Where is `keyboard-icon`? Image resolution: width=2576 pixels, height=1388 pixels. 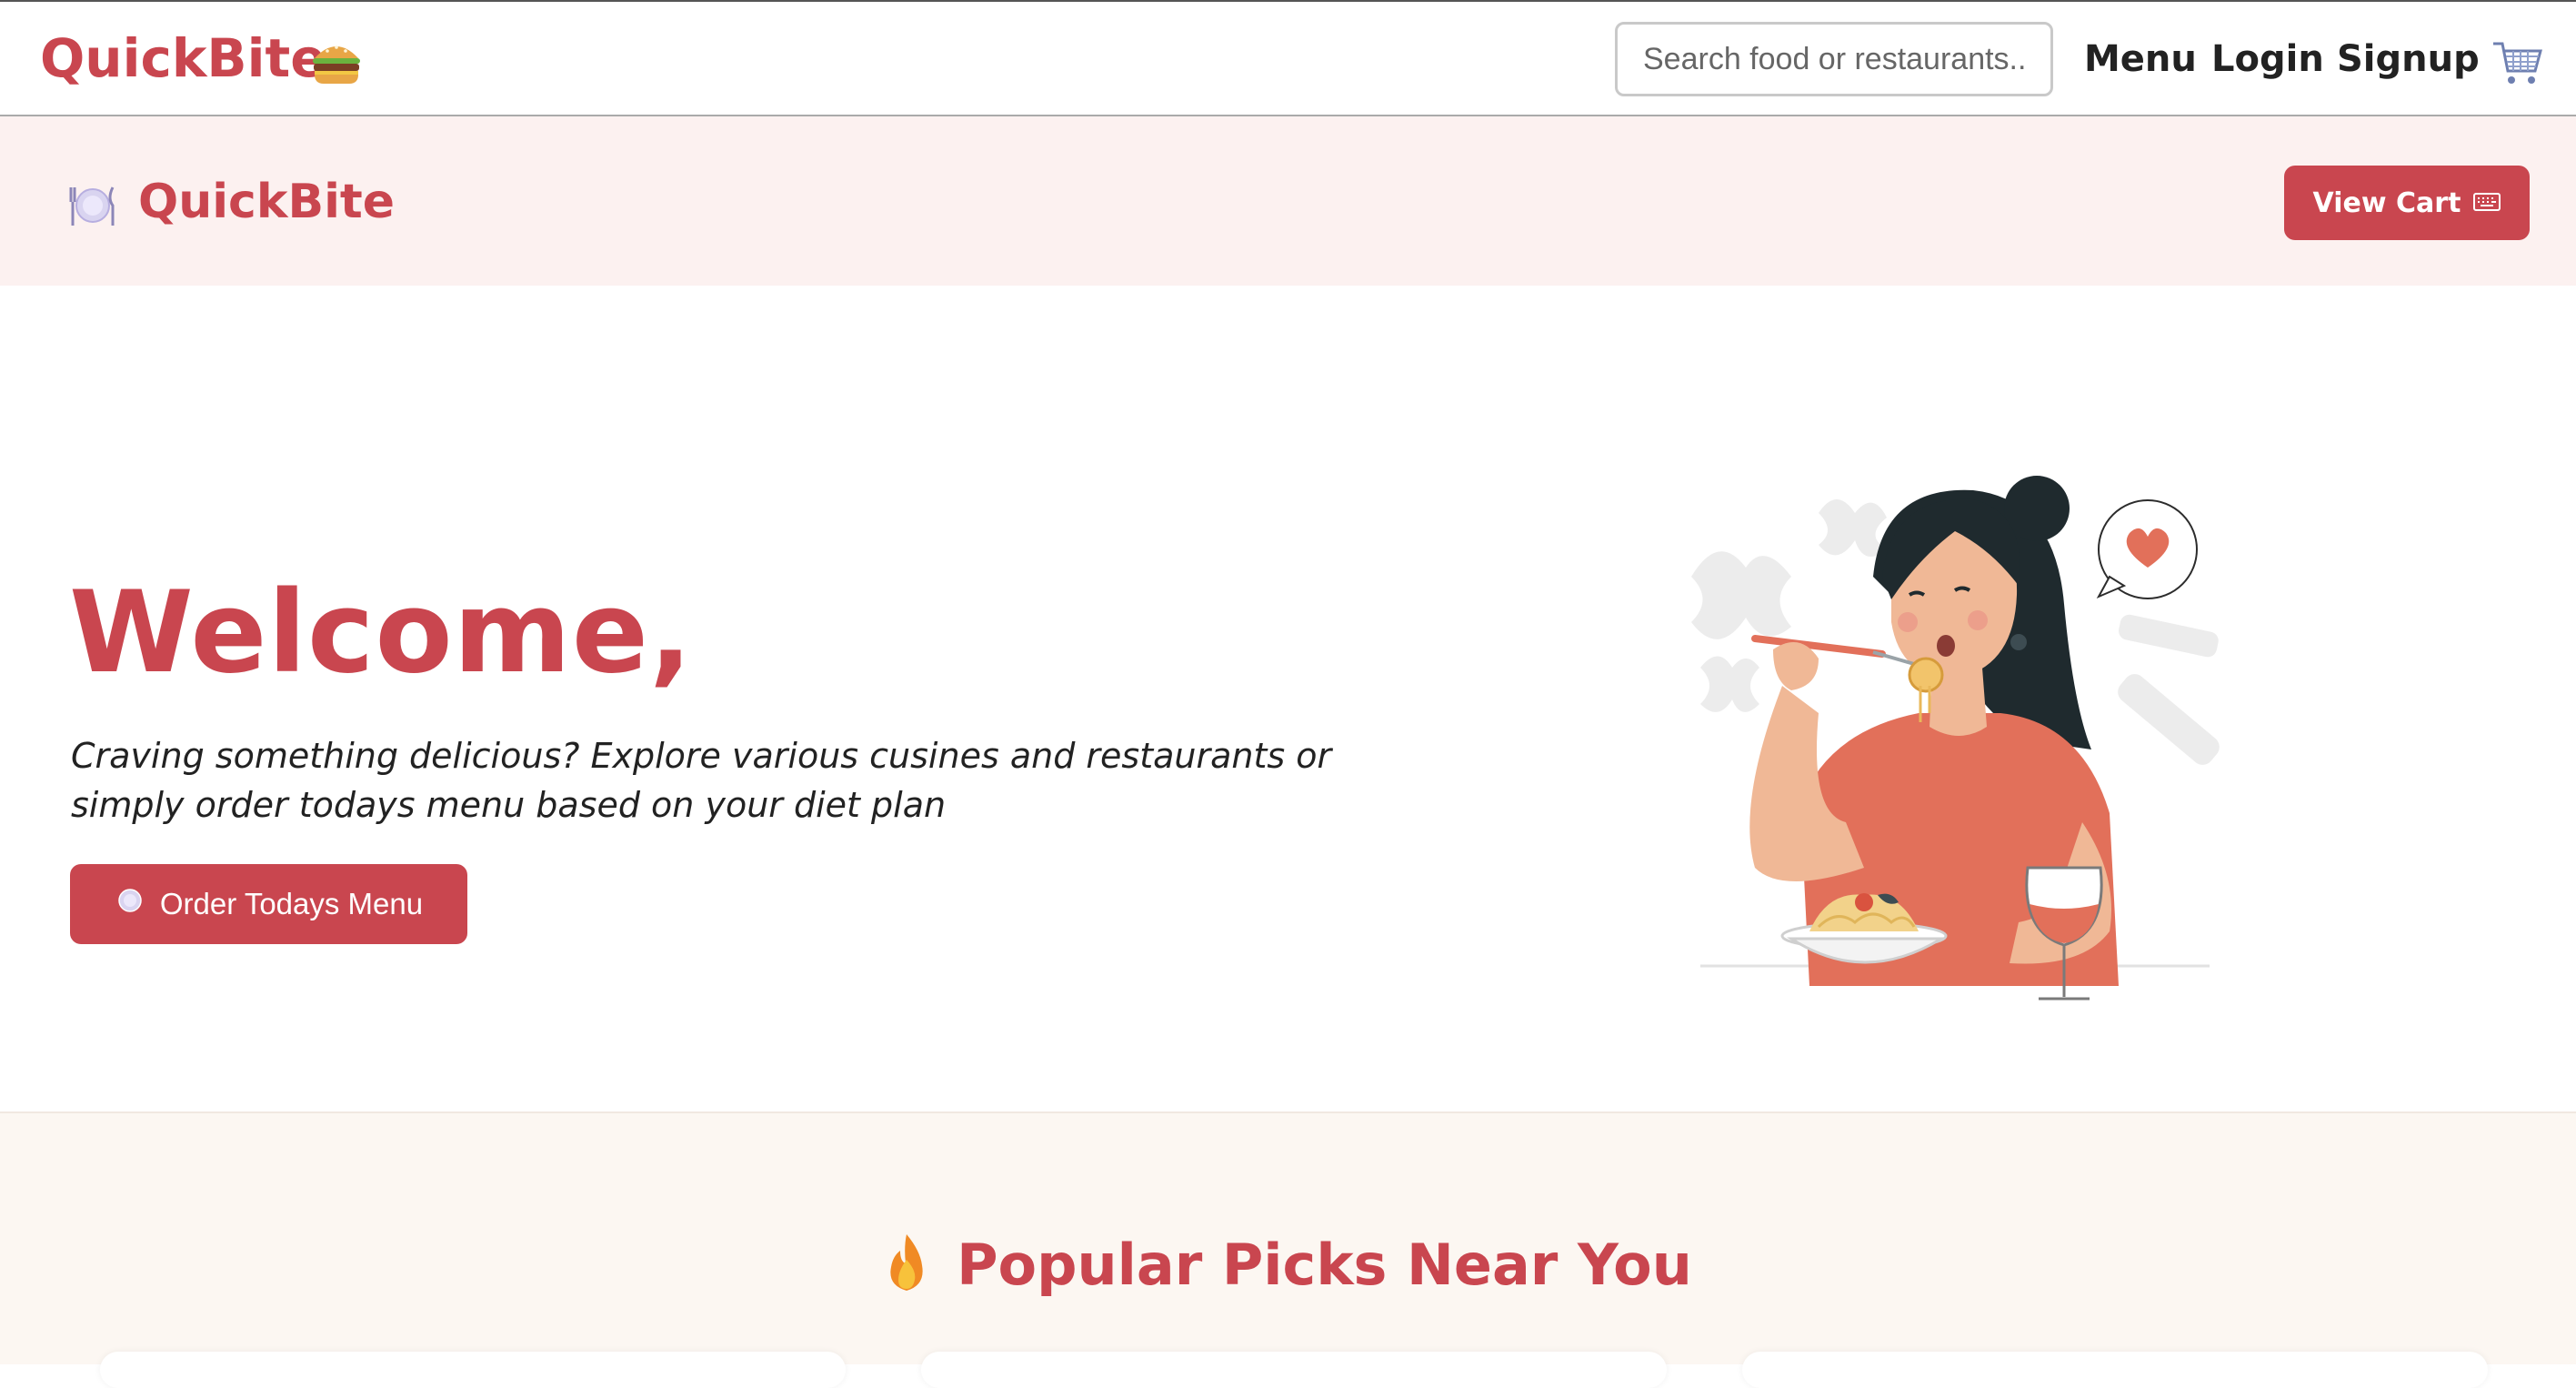
keyboard-icon is located at coordinates (2487, 203).